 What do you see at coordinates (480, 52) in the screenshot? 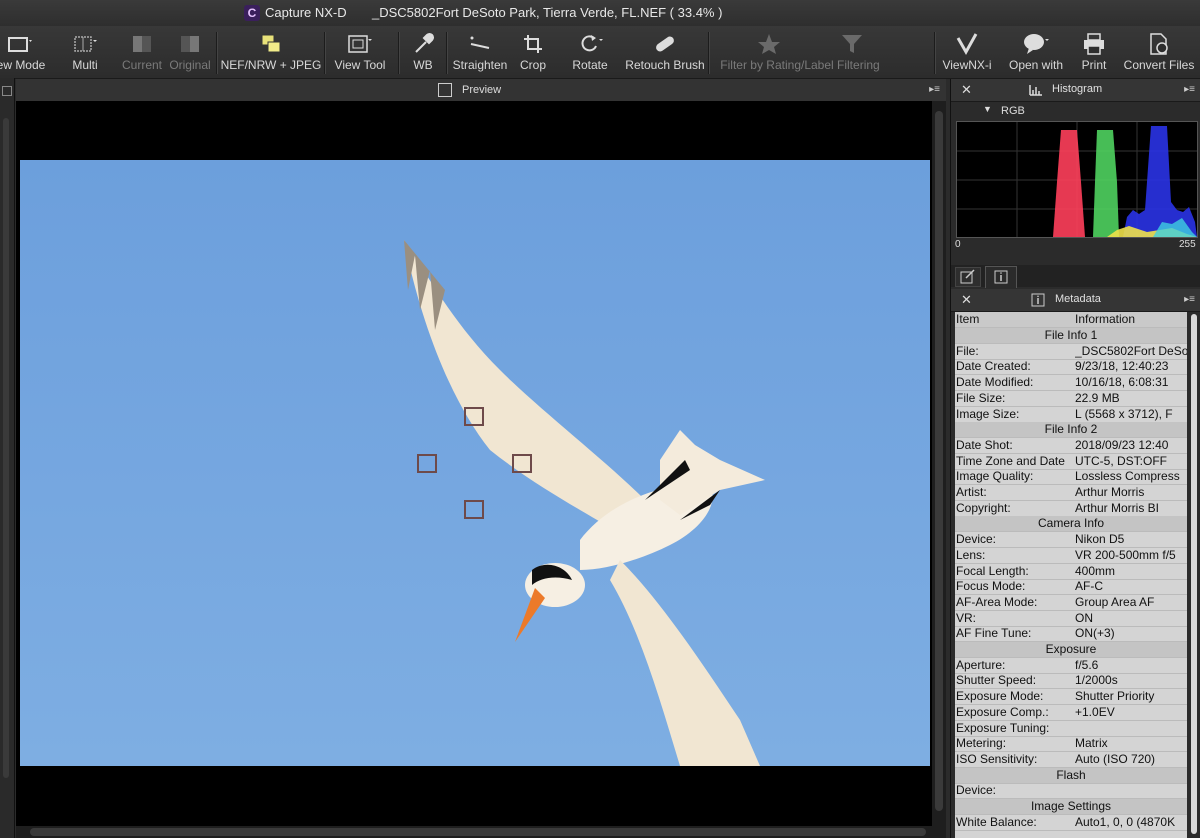
I see `straighten-button: Straighten` at bounding box center [480, 52].